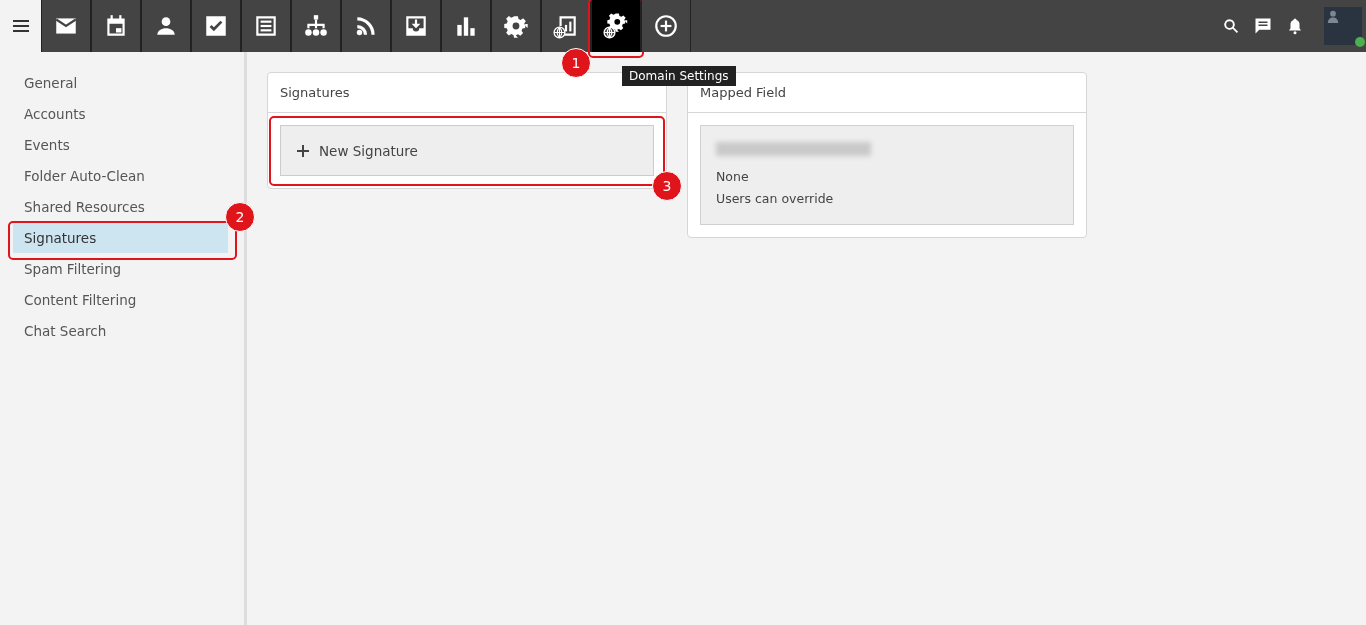 The height and width of the screenshot is (625, 1366). What do you see at coordinates (467, 150) in the screenshot?
I see `new-signature-button: New Signature` at bounding box center [467, 150].